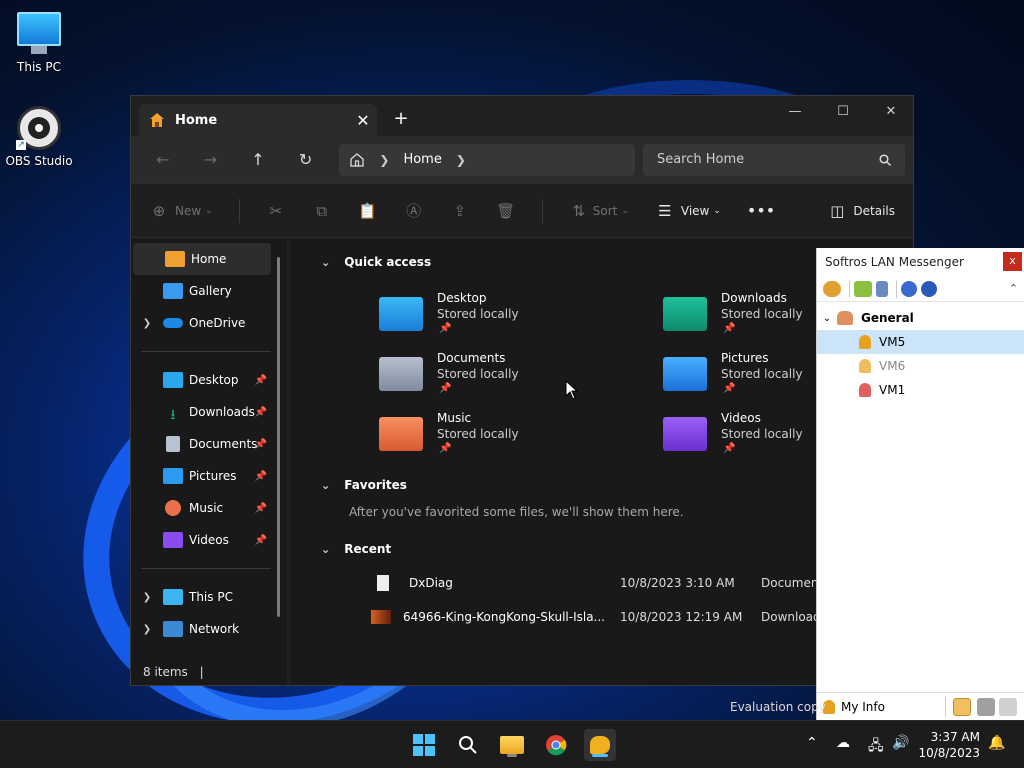 The image size is (1024, 768). Describe the element at coordinates (173, 672) in the screenshot. I see `status-bar-item-count: 8 items |` at that location.